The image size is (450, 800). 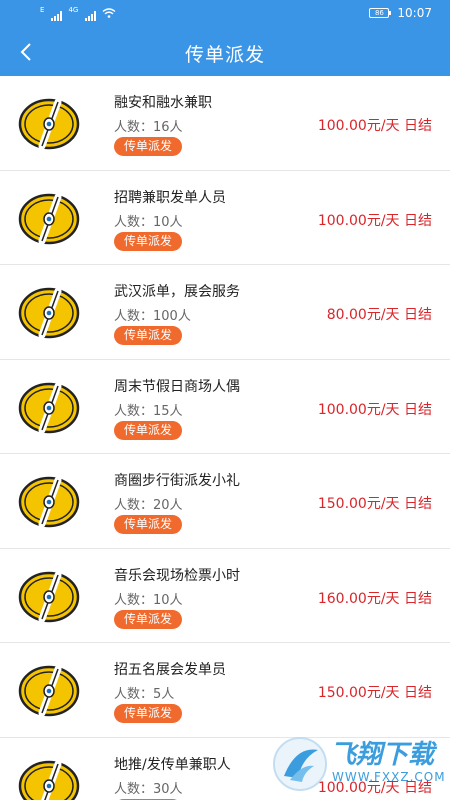 I want to click on job-pay: 80.00元/天 日结, so click(x=379, y=315).